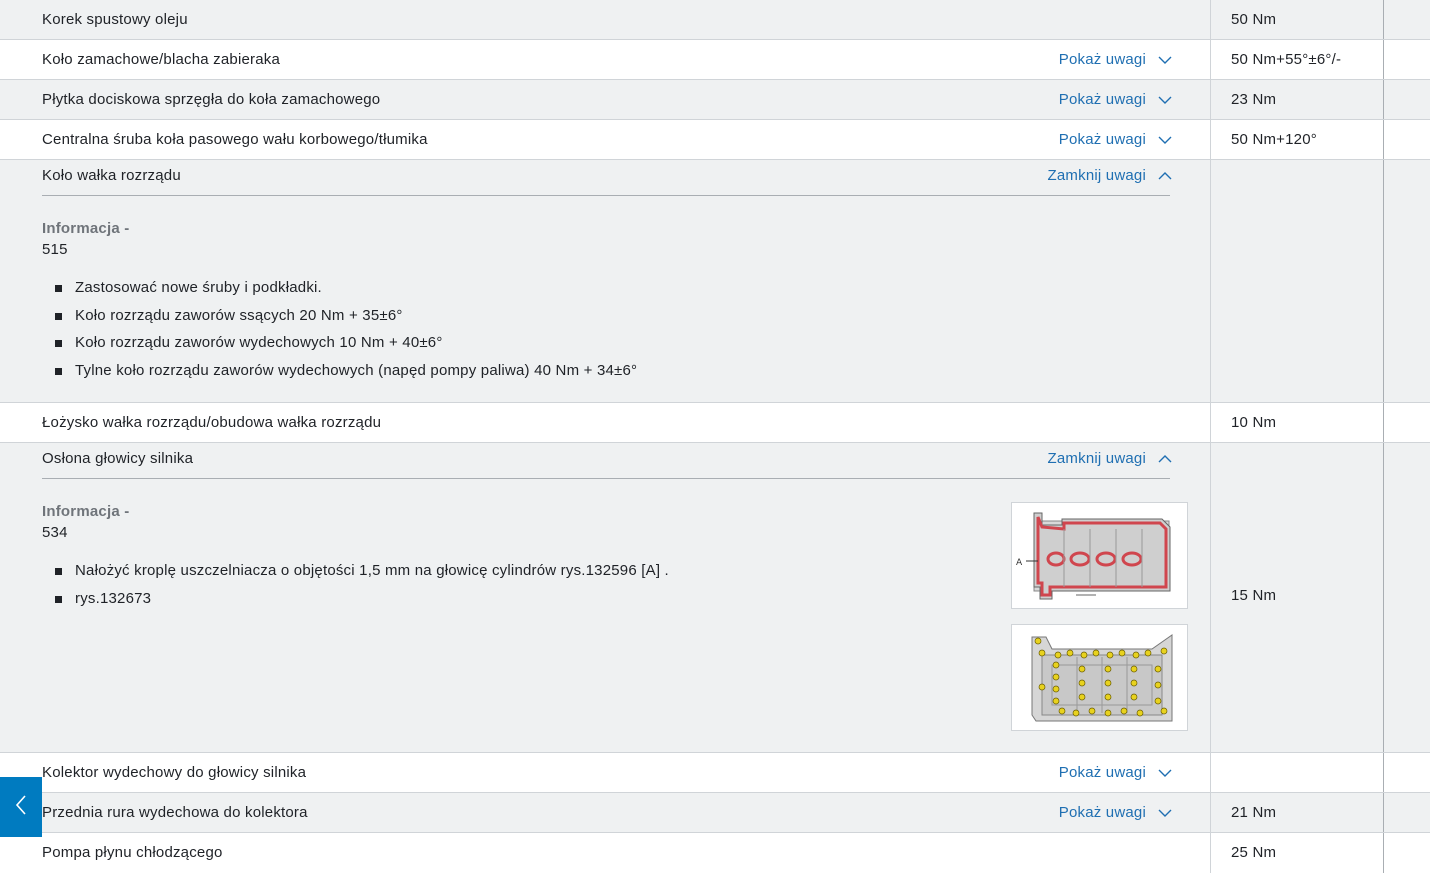 The image size is (1430, 873). I want to click on chevron-left-icon, so click(21, 807).